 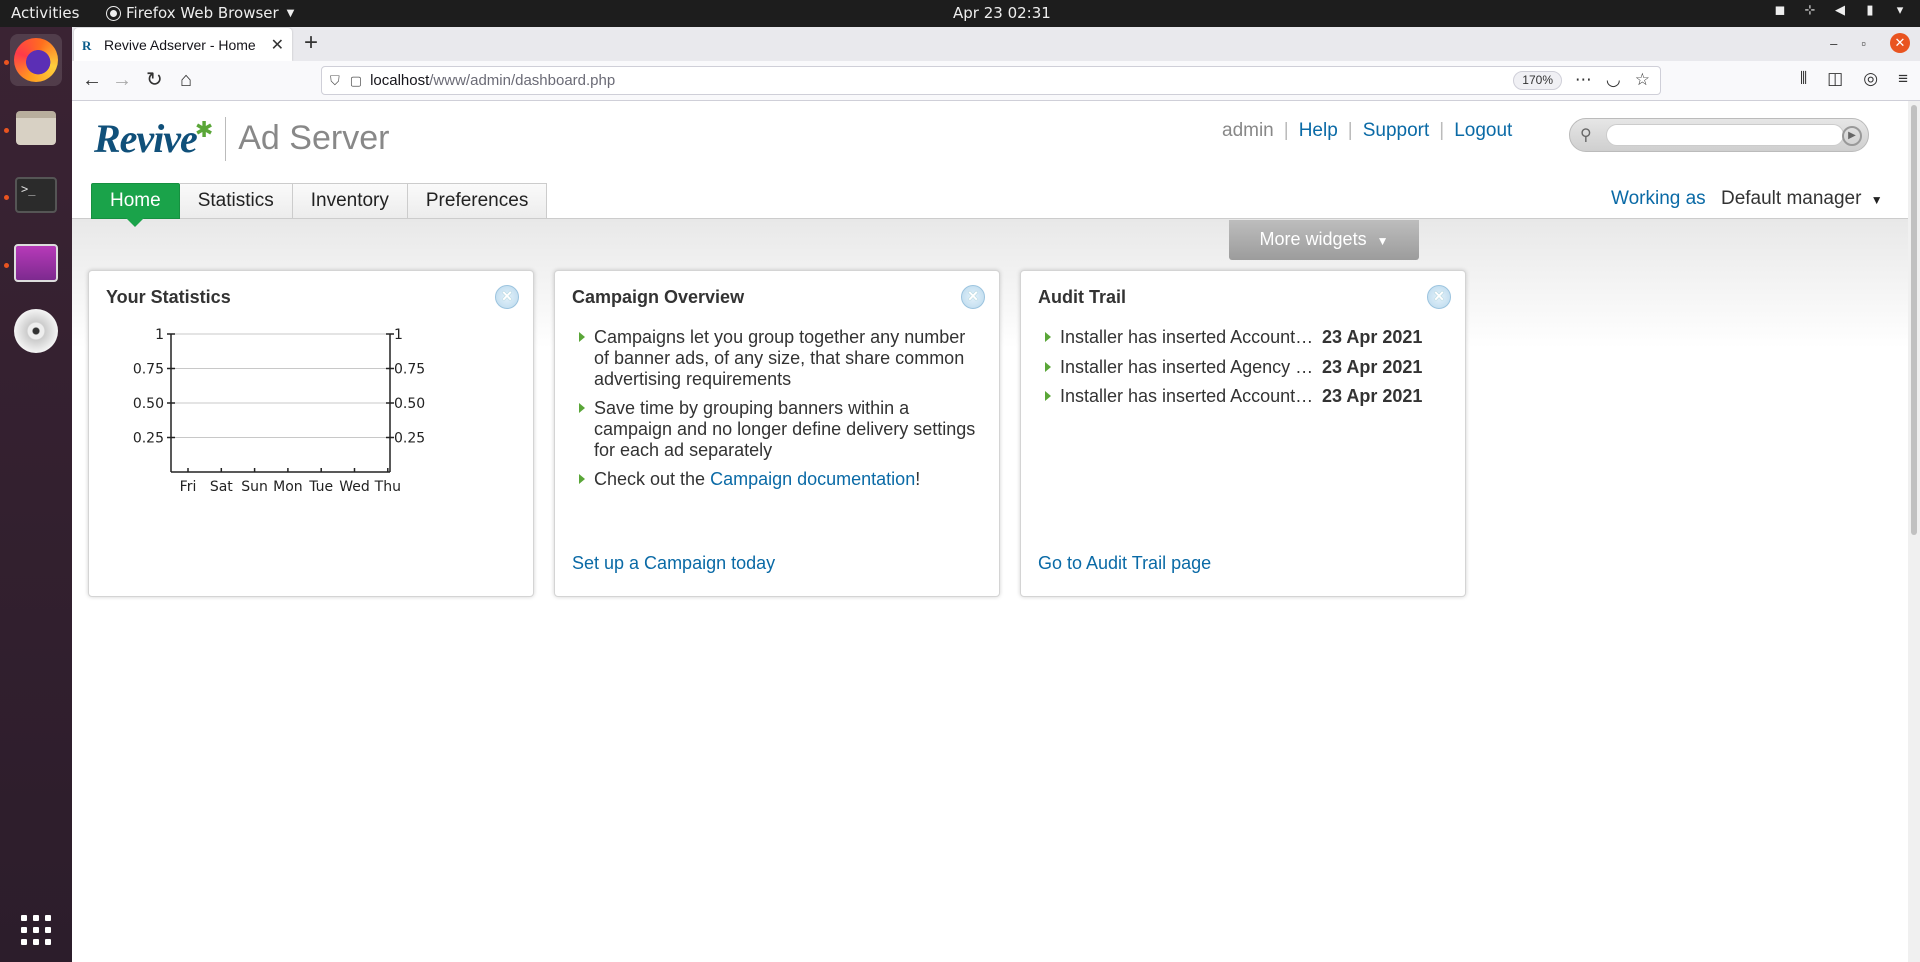 I want to click on clock: Apr 23 02:31, so click(x=1002, y=13).